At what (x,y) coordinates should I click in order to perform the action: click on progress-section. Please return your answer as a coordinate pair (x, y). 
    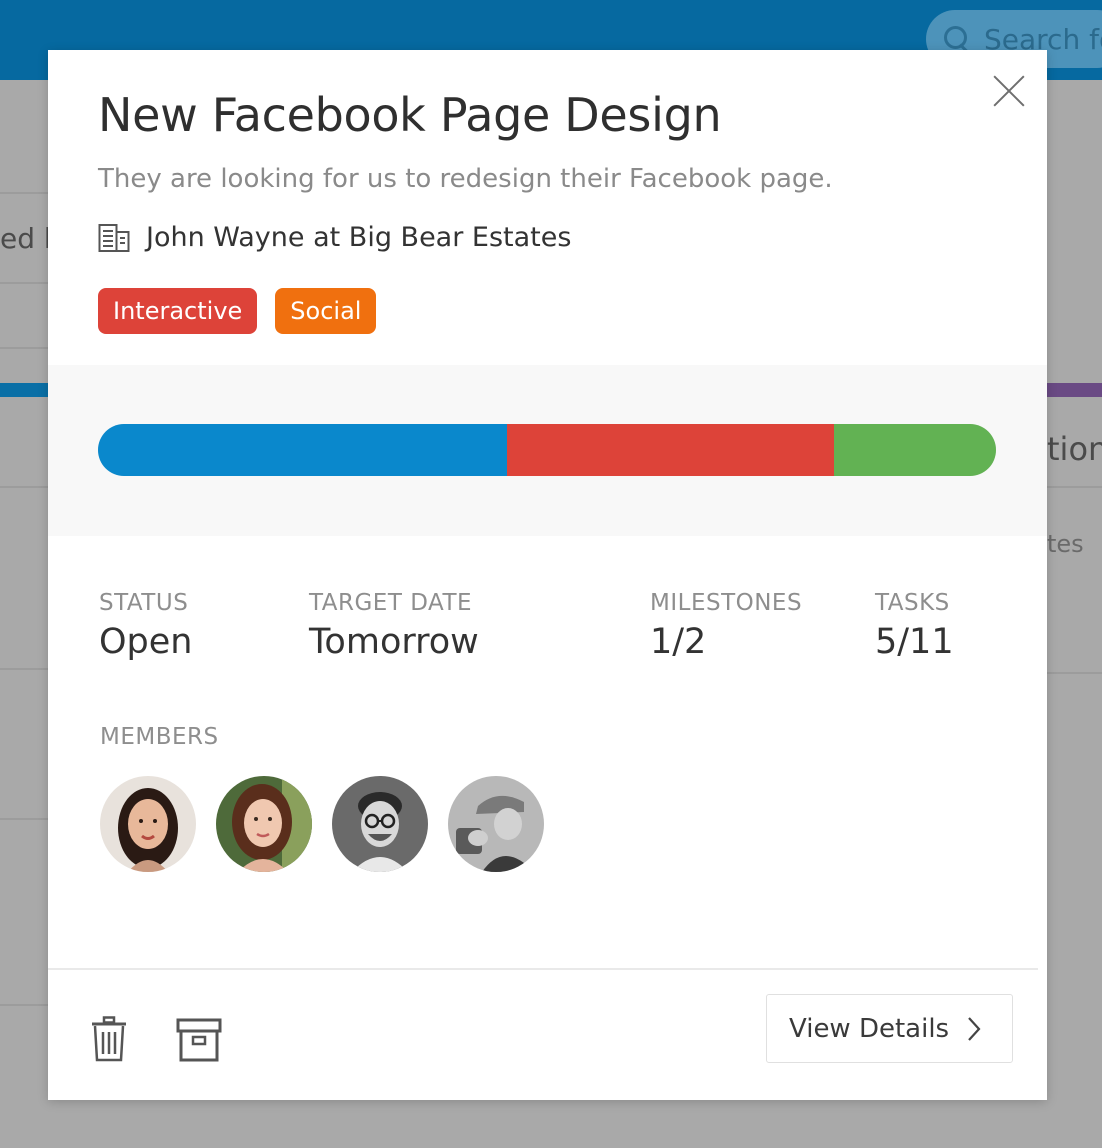
    Looking at the image, I should click on (547, 450).